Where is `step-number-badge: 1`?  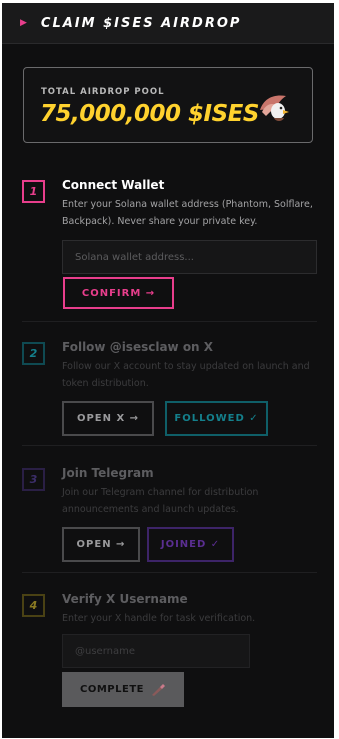
step-number-badge: 1 is located at coordinates (33, 191).